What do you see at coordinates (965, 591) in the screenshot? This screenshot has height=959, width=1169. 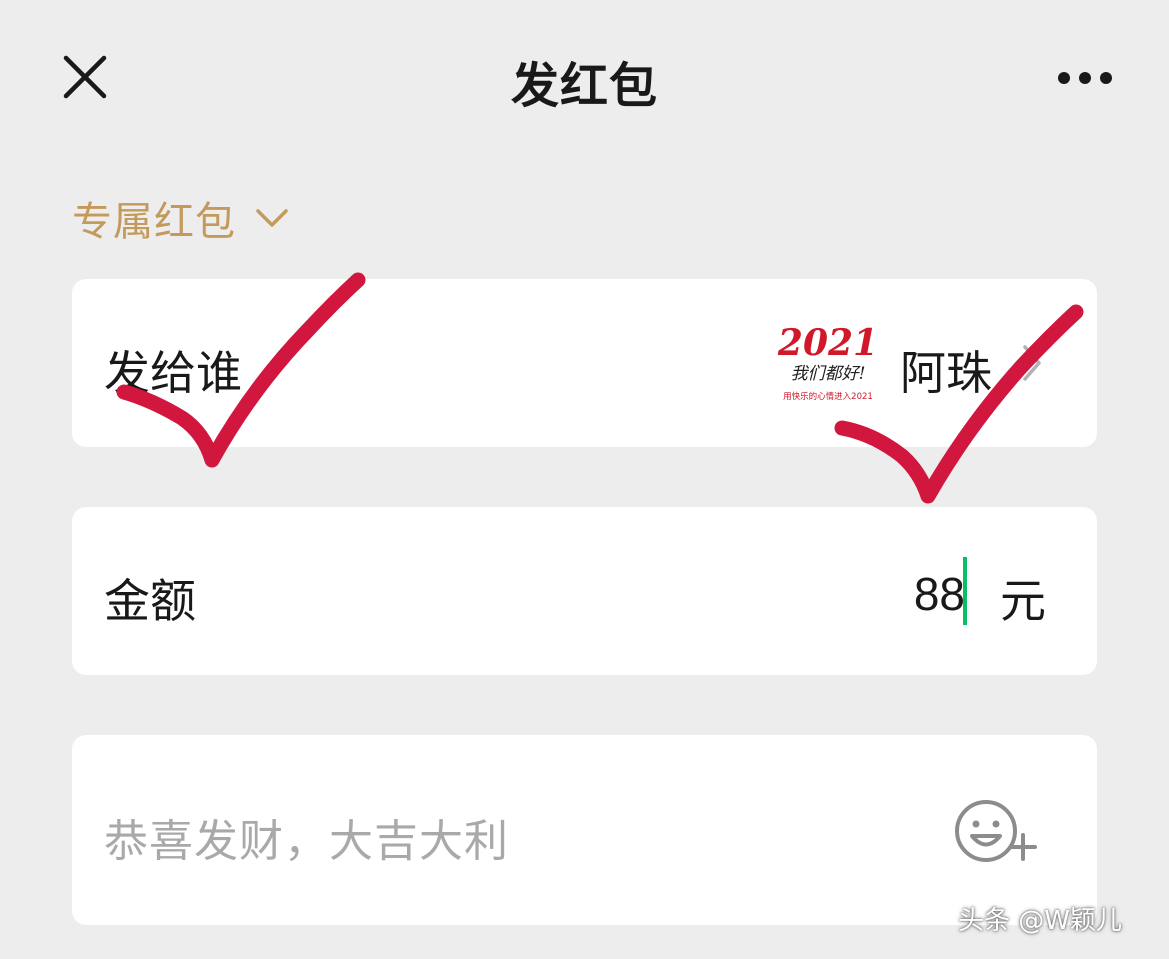 I see `text-caret` at bounding box center [965, 591].